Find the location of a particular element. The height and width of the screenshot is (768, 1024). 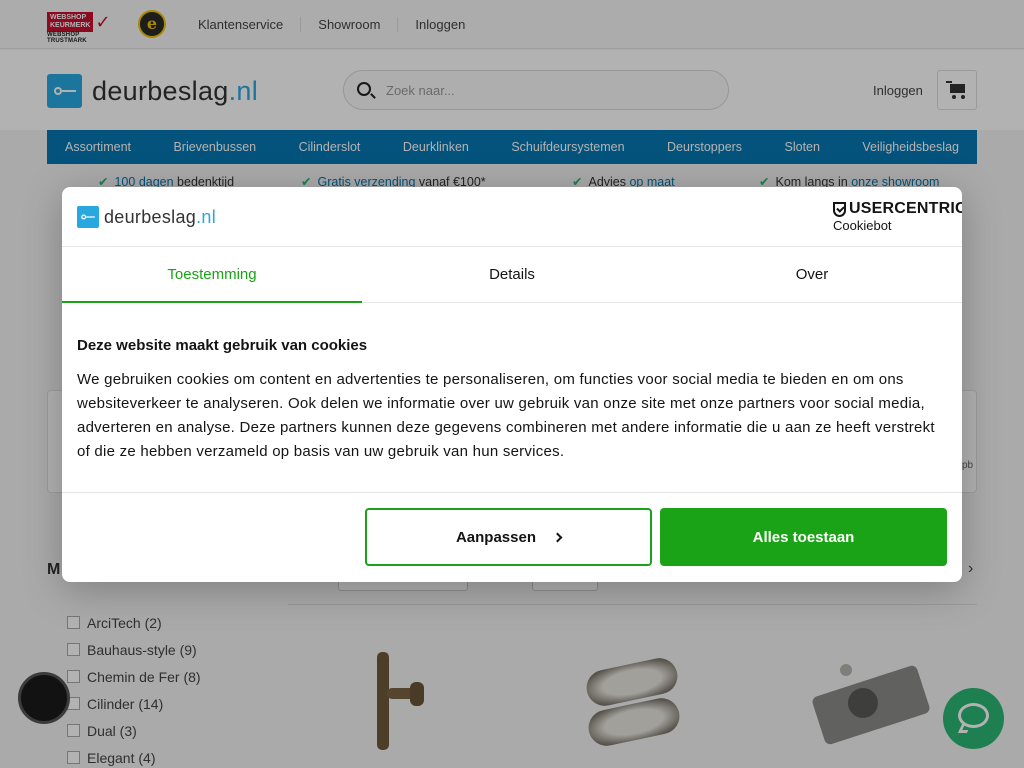

tab-details: Details is located at coordinates (512, 275).